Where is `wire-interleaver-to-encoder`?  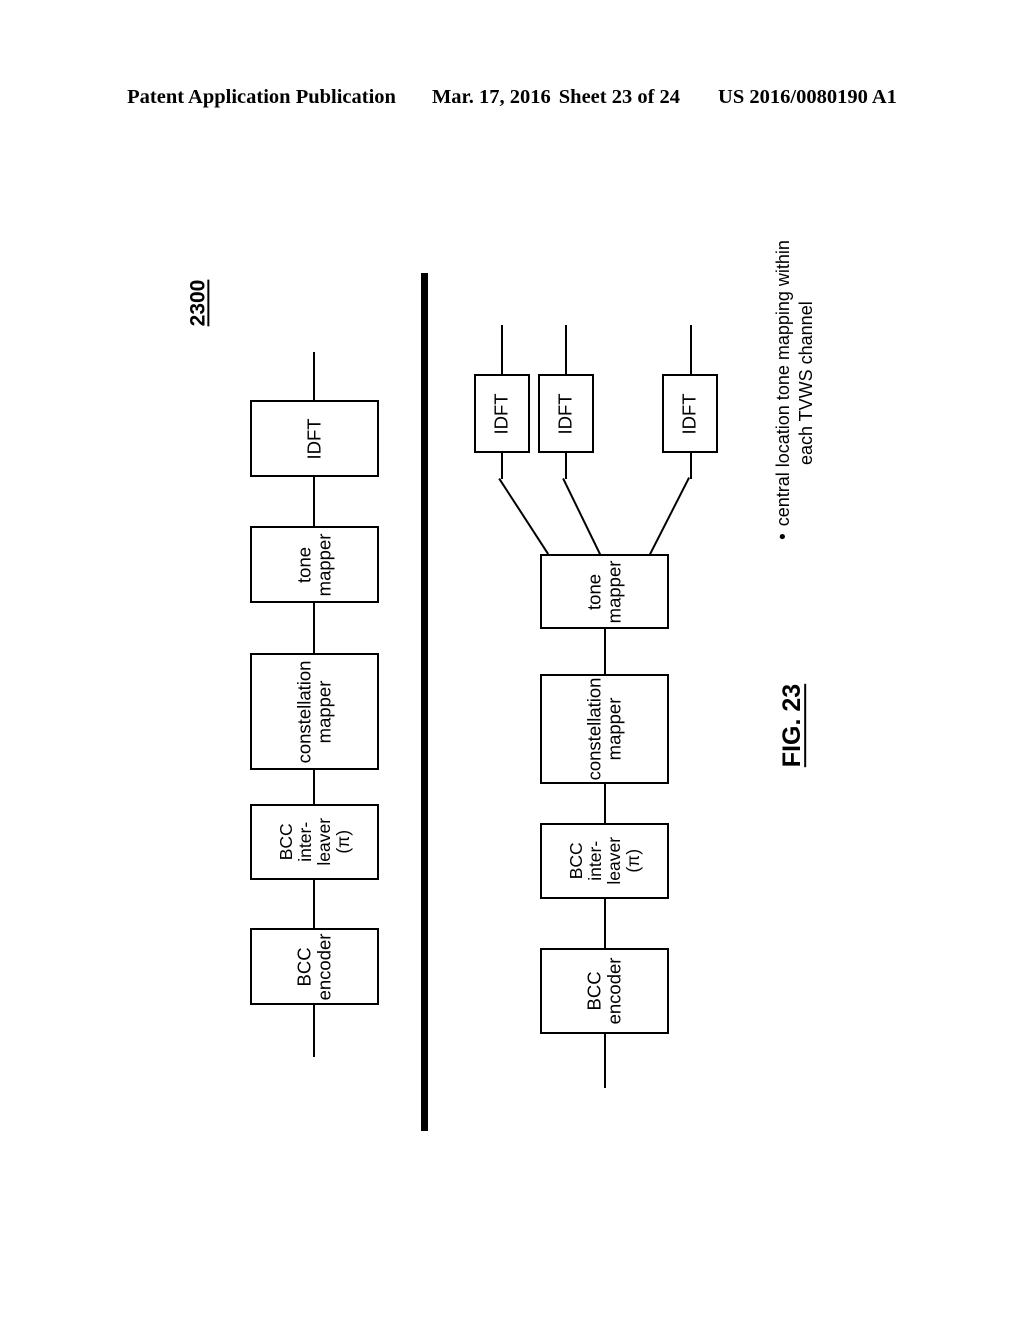 wire-interleaver-to-encoder is located at coordinates (314, 904).